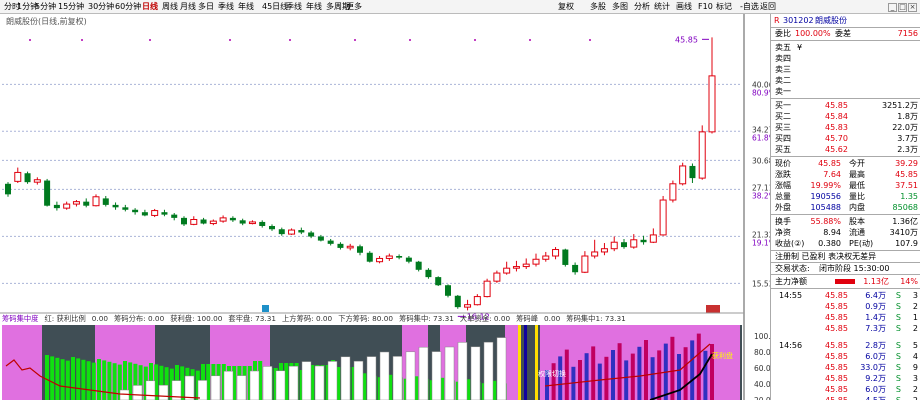 This screenshot has width=920, height=400. What do you see at coordinates (206, 7) in the screenshot?
I see `period-9: 多日` at bounding box center [206, 7].